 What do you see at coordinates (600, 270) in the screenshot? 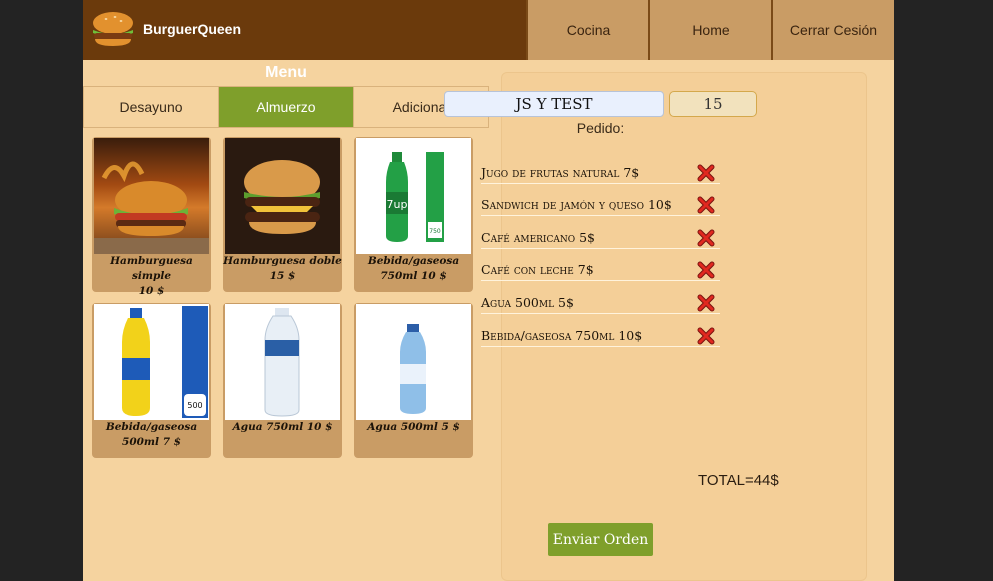
I see `order-item: Café con leche 7$` at bounding box center [600, 270].